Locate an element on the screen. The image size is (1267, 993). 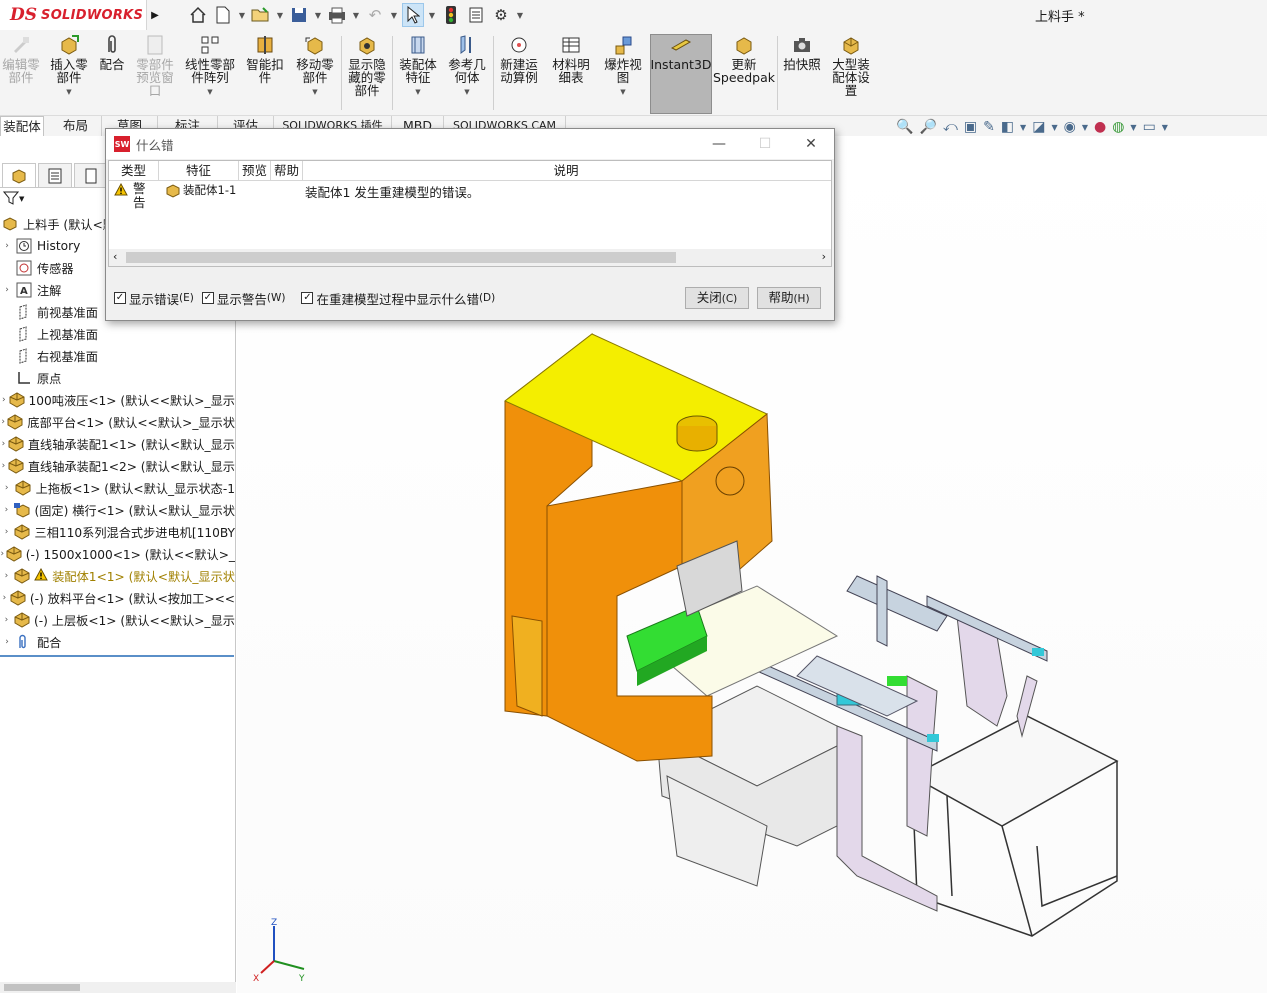
view-settings-monitor-icon: ▭ is located at coordinates (1149, 127).